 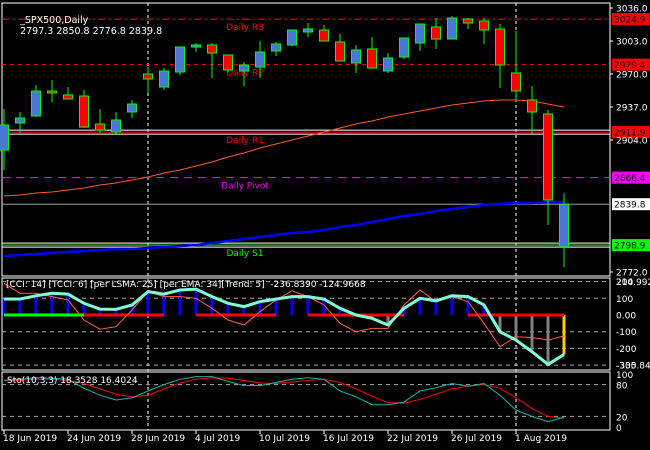 What do you see at coordinates (626, 333) in the screenshot?
I see `cci-y-tick-label: -100` at bounding box center [626, 333].